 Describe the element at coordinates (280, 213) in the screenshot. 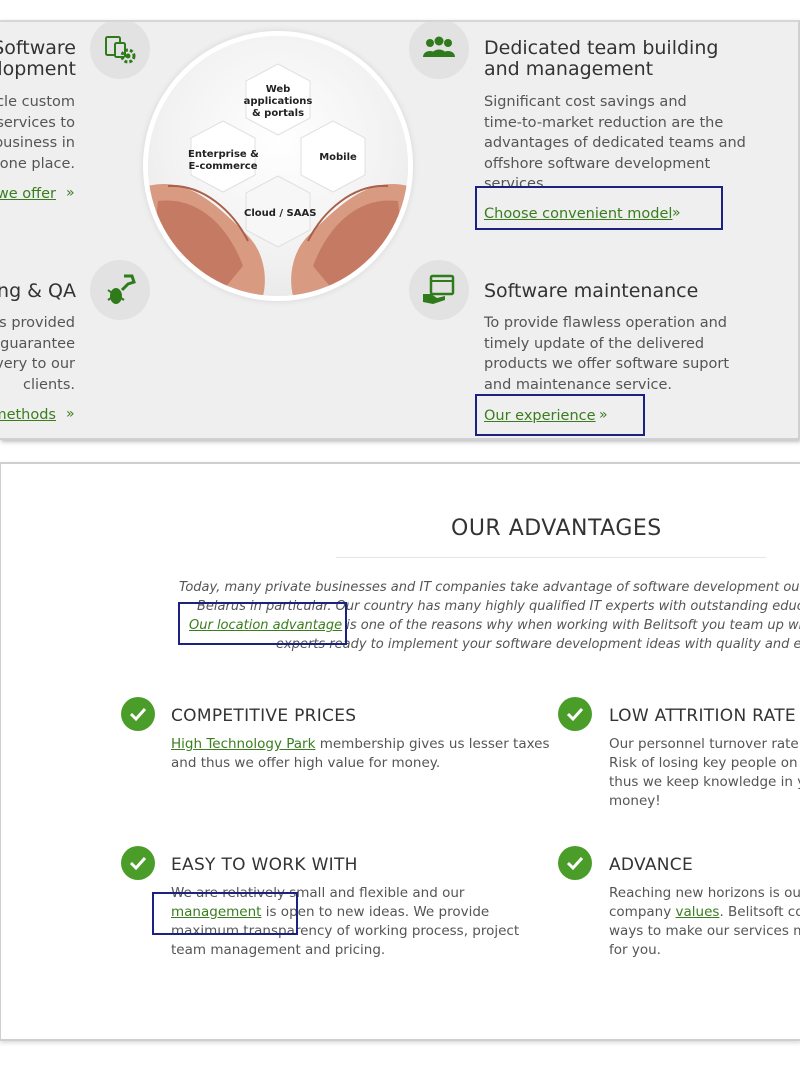

I see `hex-label-cloud: Cloud / SAAS` at that location.